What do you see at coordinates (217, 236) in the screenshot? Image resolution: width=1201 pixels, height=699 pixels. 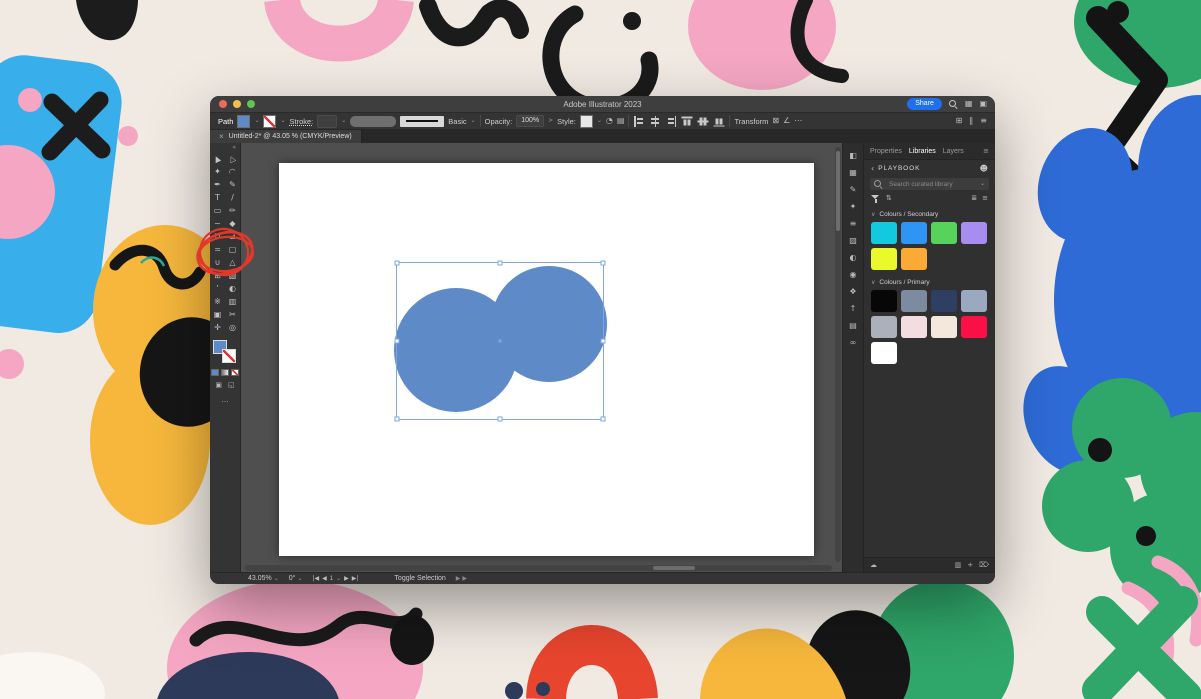 I see `rotate-tool: ↻` at bounding box center [217, 236].